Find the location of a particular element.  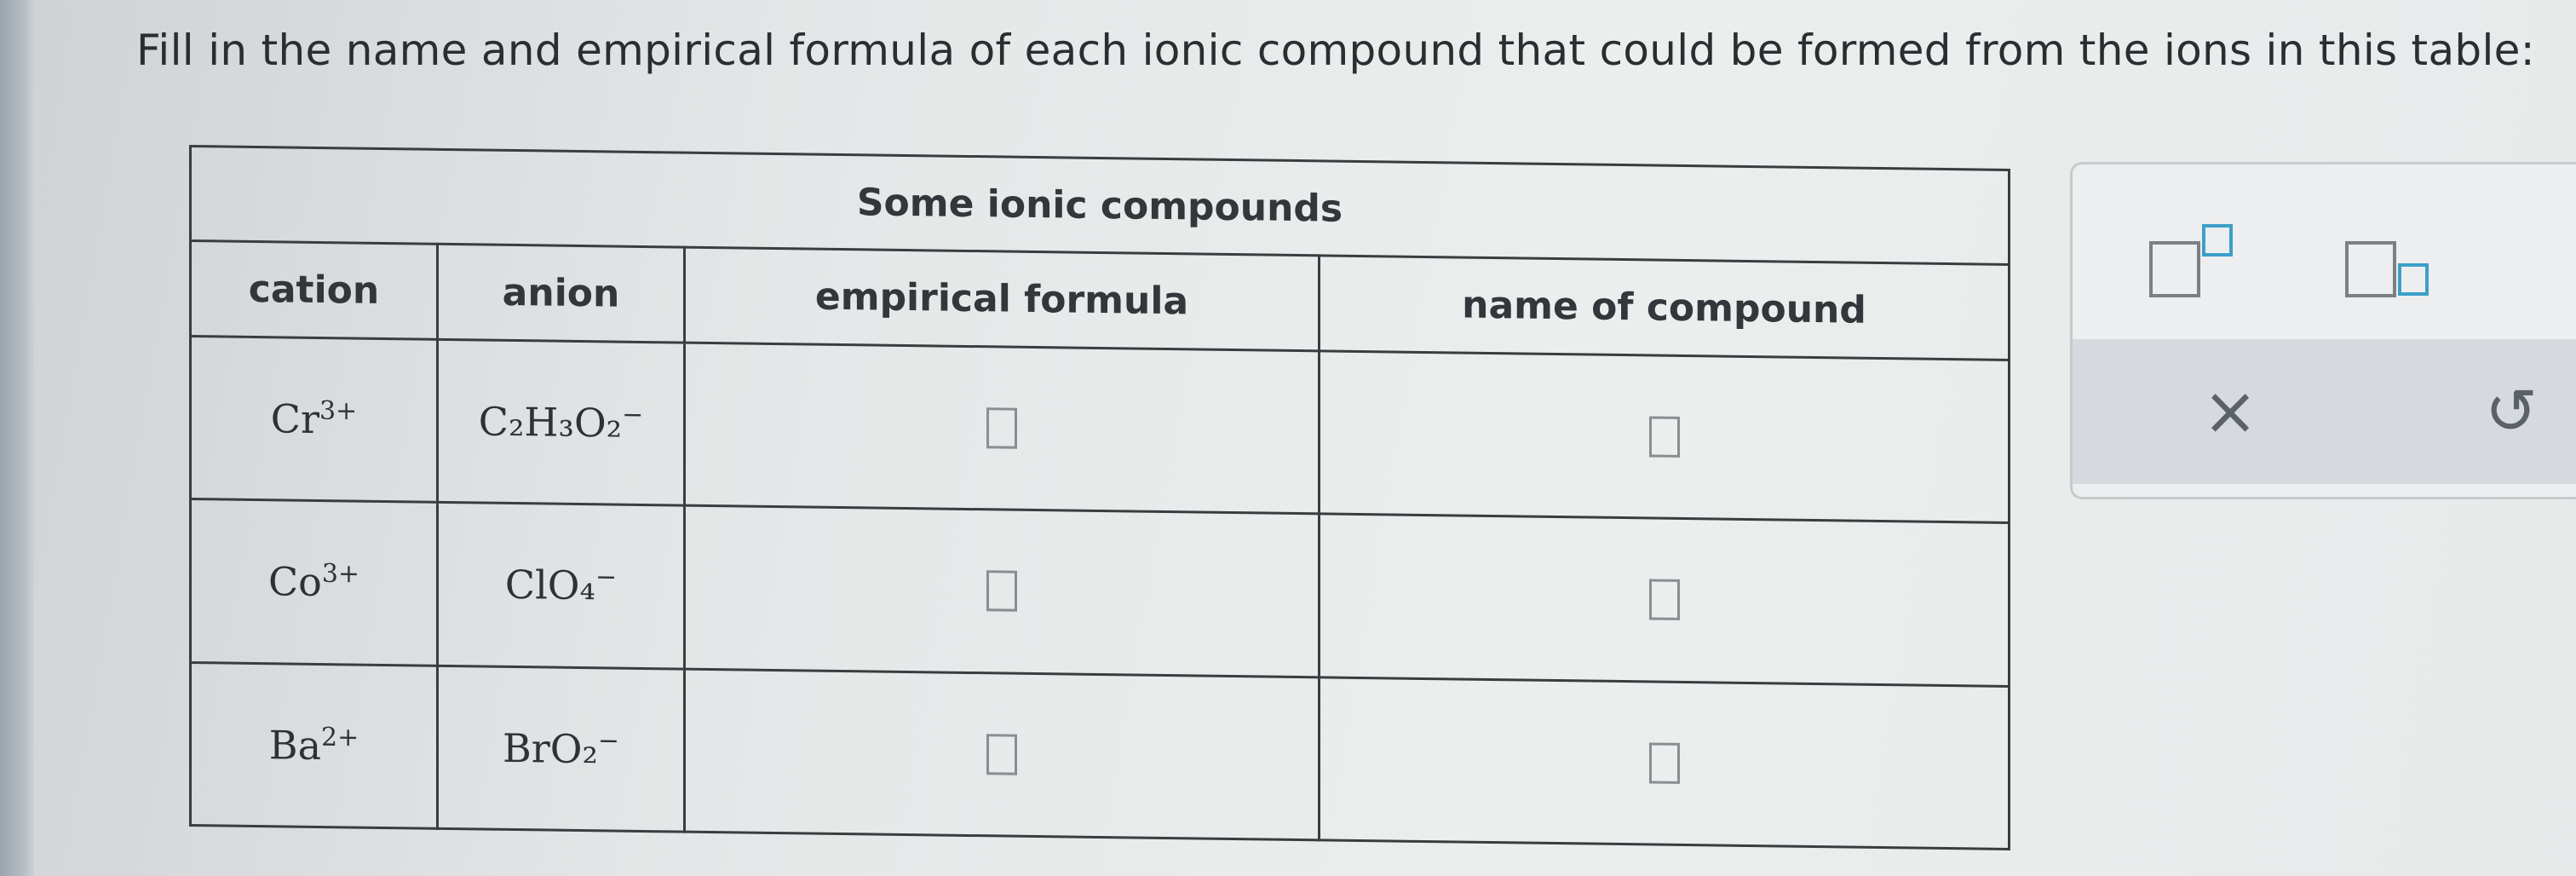

left-panel-edge is located at coordinates (17, 438).